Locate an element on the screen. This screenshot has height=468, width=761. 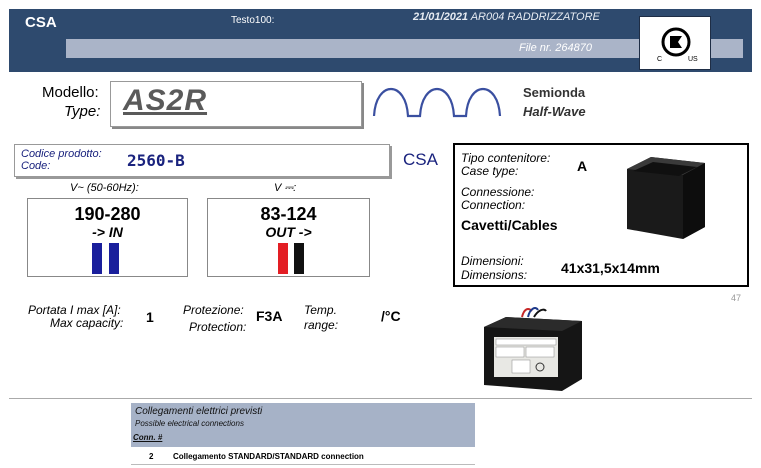
input-range: 190-280 is located at coordinates (107, 214).